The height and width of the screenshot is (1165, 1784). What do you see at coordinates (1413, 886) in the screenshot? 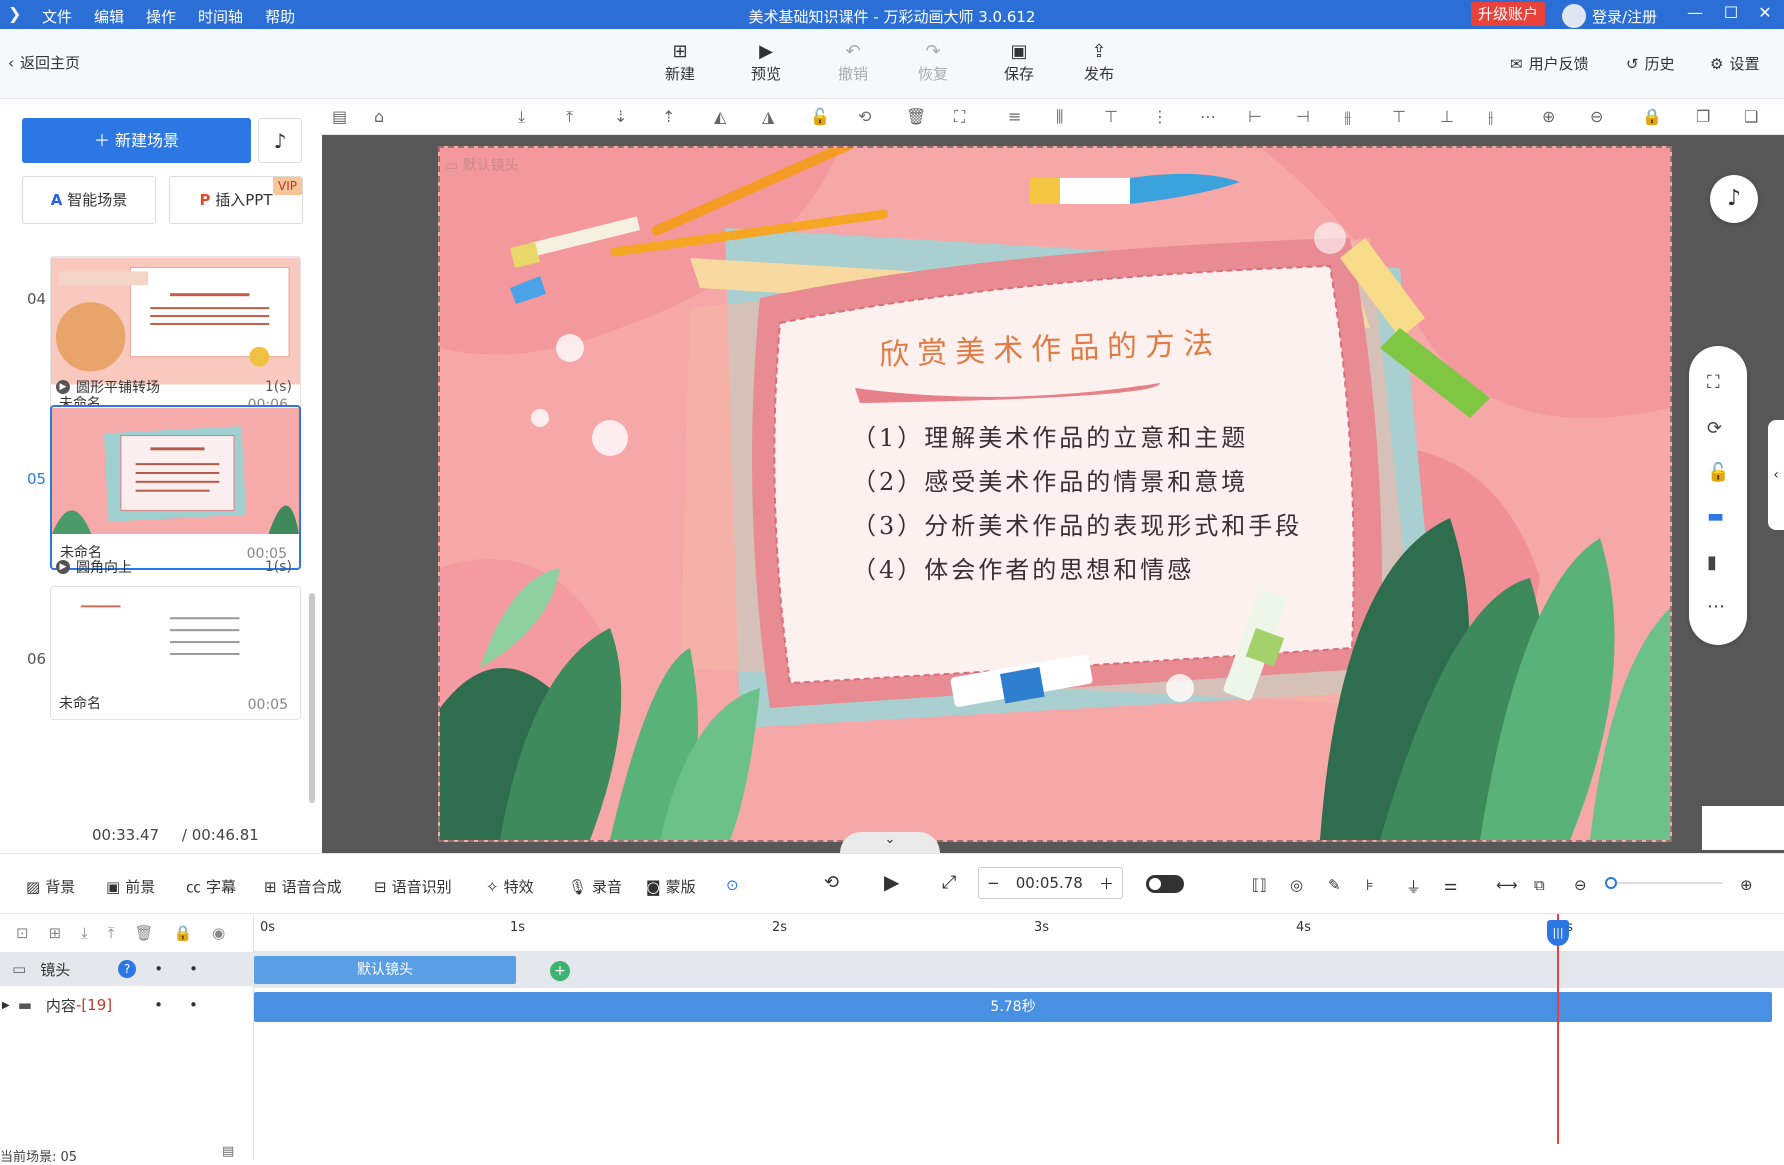
I see `filter-icon: ⏚` at bounding box center [1413, 886].